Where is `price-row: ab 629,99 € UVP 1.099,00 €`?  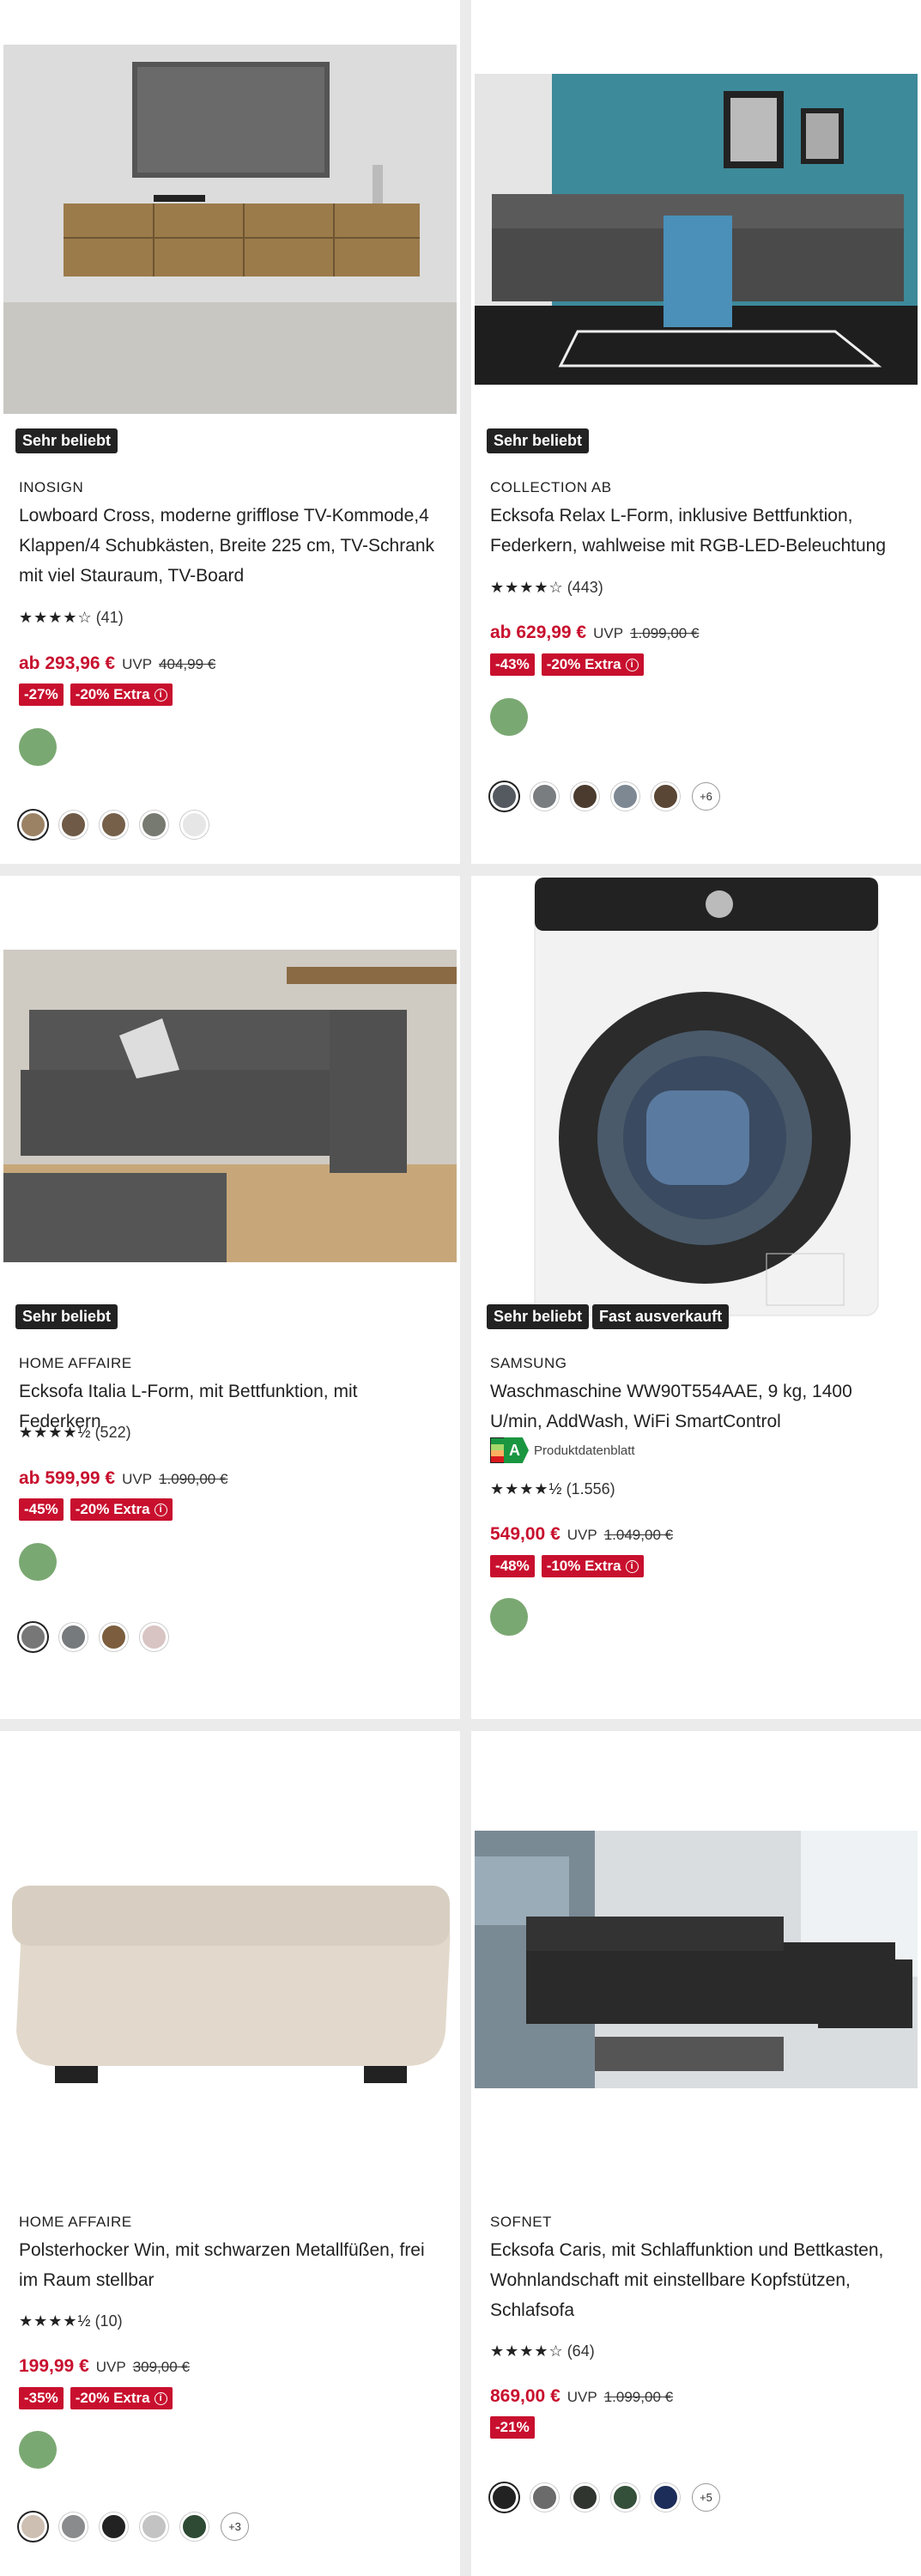 price-row: ab 629,99 € UVP 1.099,00 € is located at coordinates (594, 633).